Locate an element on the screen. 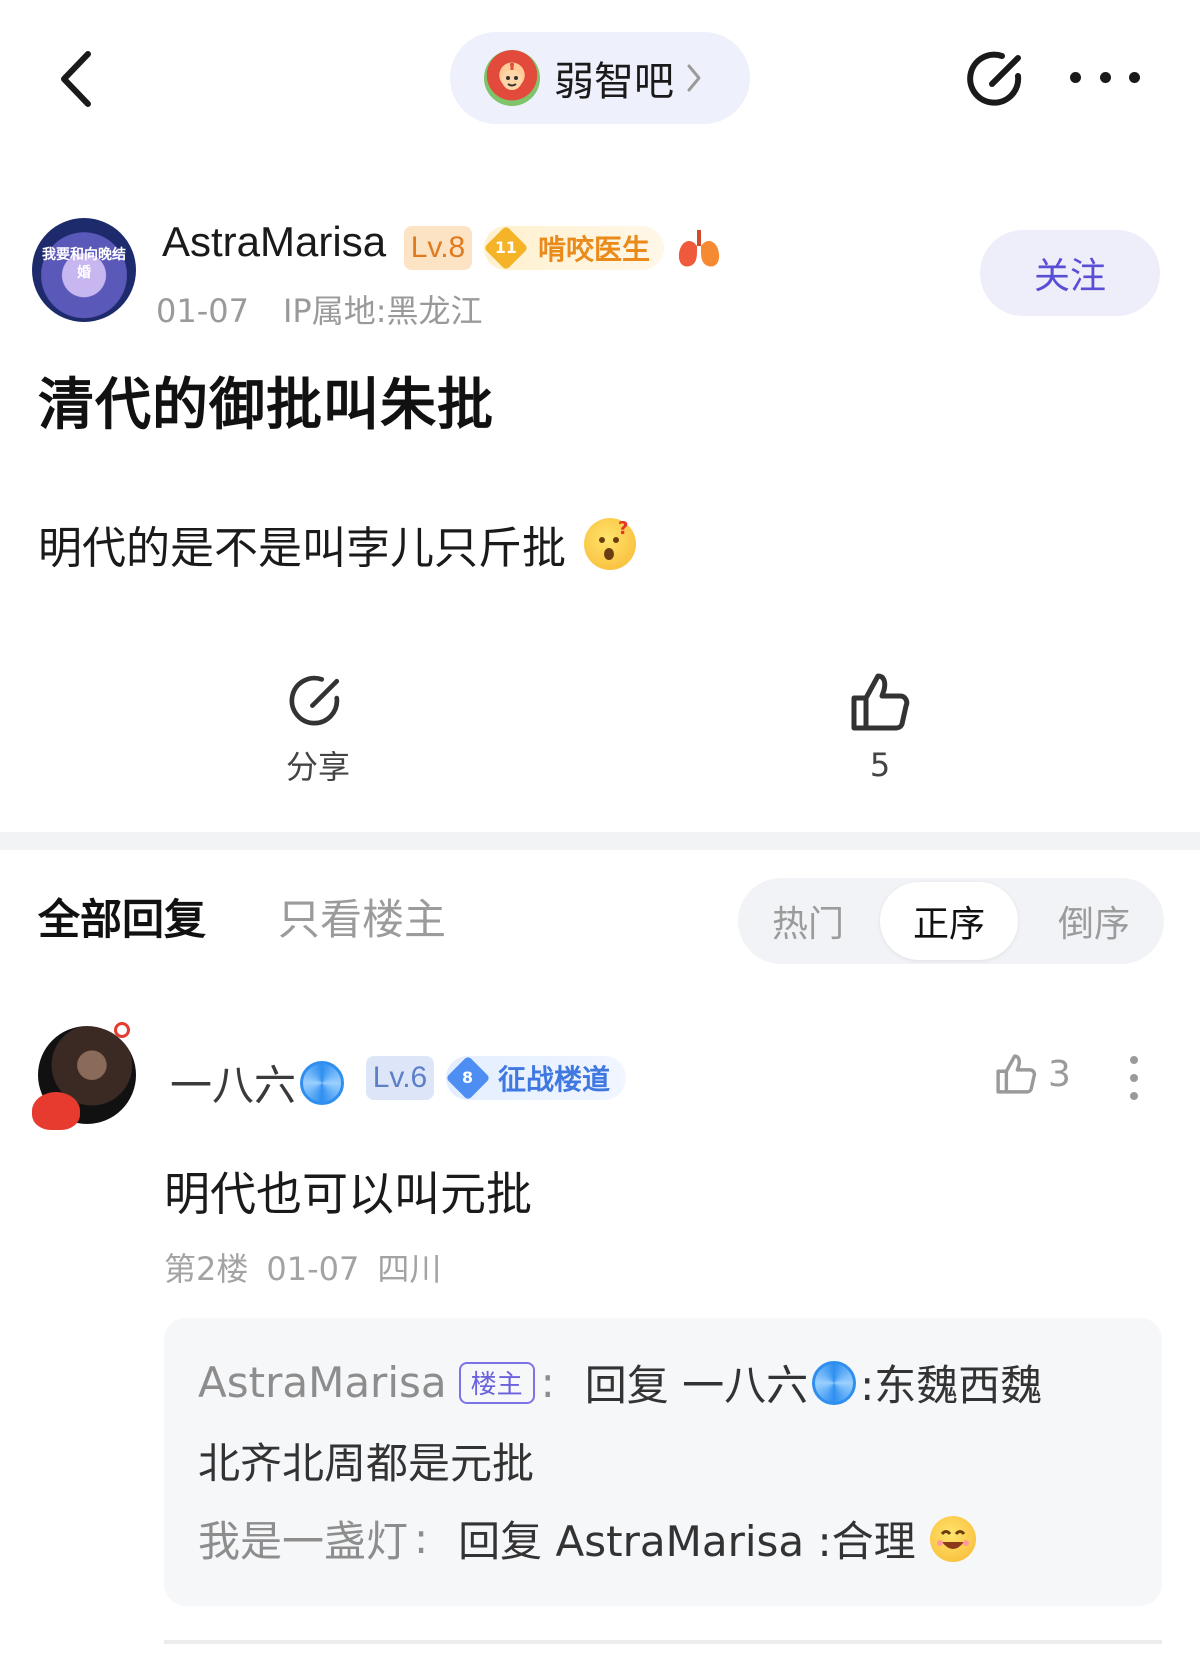  sub-reply: AstraMarisa 楼主 : 回复 一八六 :东魏西魏 is located at coordinates (620, 1382).